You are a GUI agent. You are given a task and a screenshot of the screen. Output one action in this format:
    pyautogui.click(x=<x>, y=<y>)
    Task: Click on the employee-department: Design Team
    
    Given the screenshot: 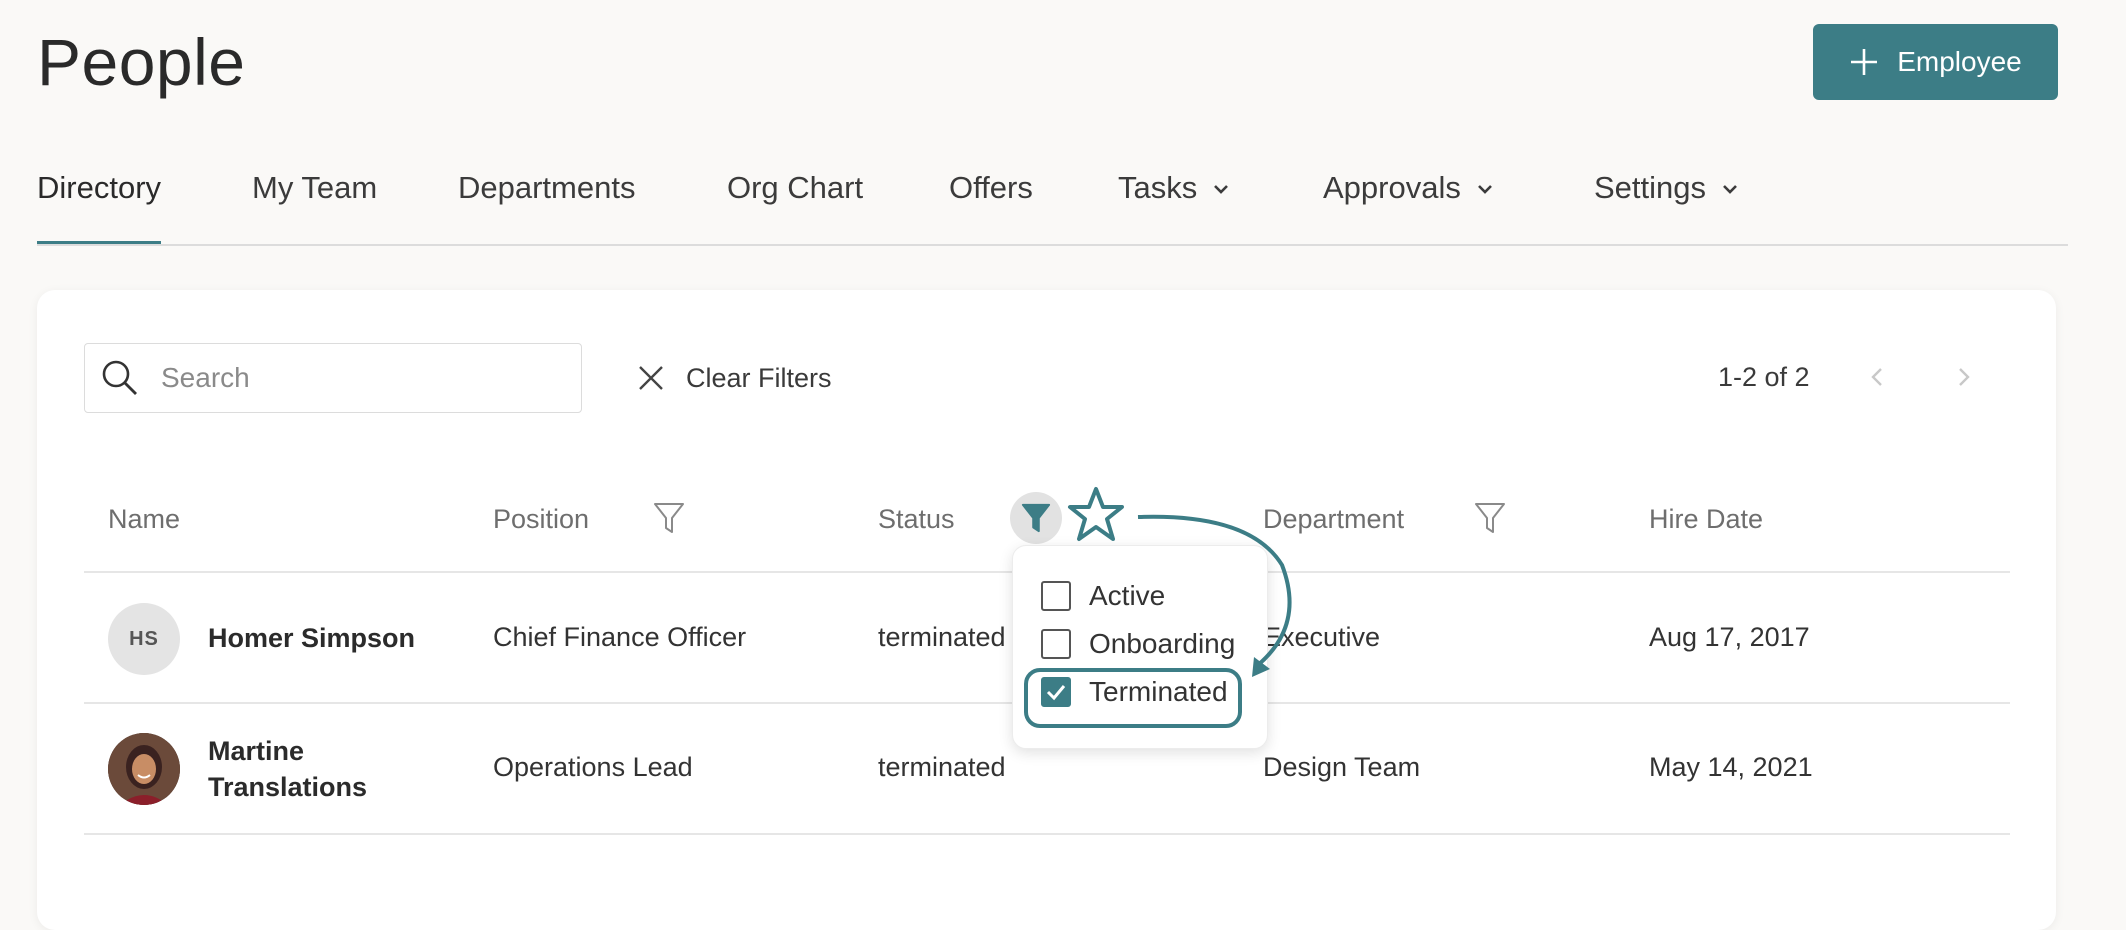 What is the action you would take?
    pyautogui.click(x=1342, y=767)
    